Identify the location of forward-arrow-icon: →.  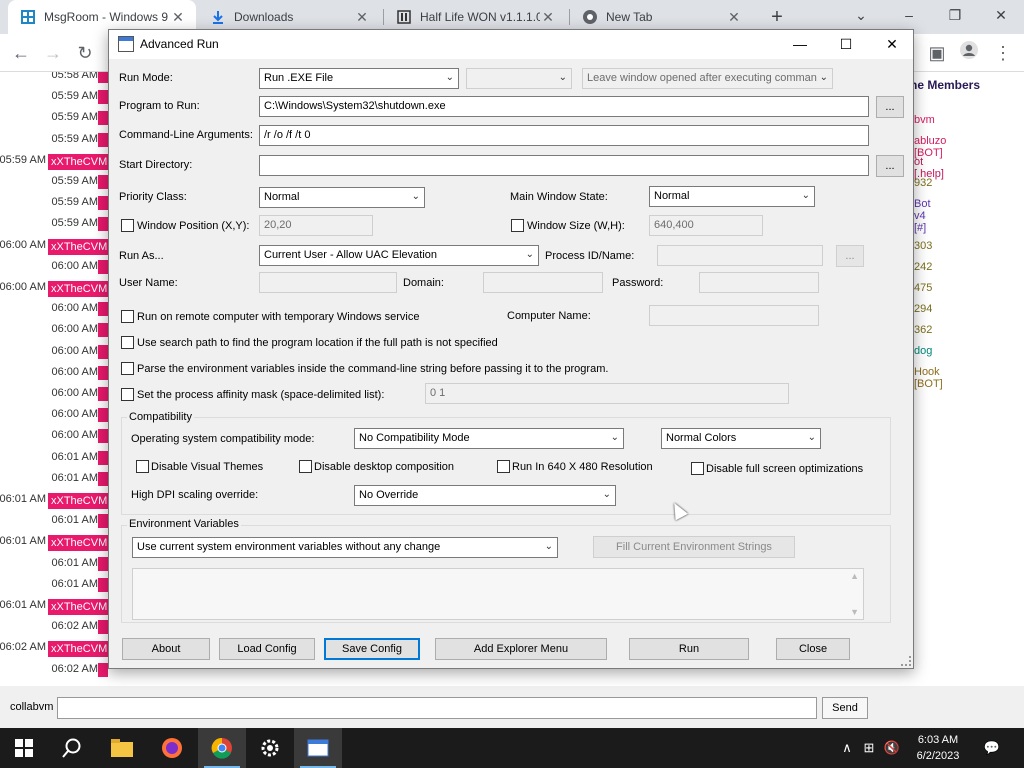
(53, 53).